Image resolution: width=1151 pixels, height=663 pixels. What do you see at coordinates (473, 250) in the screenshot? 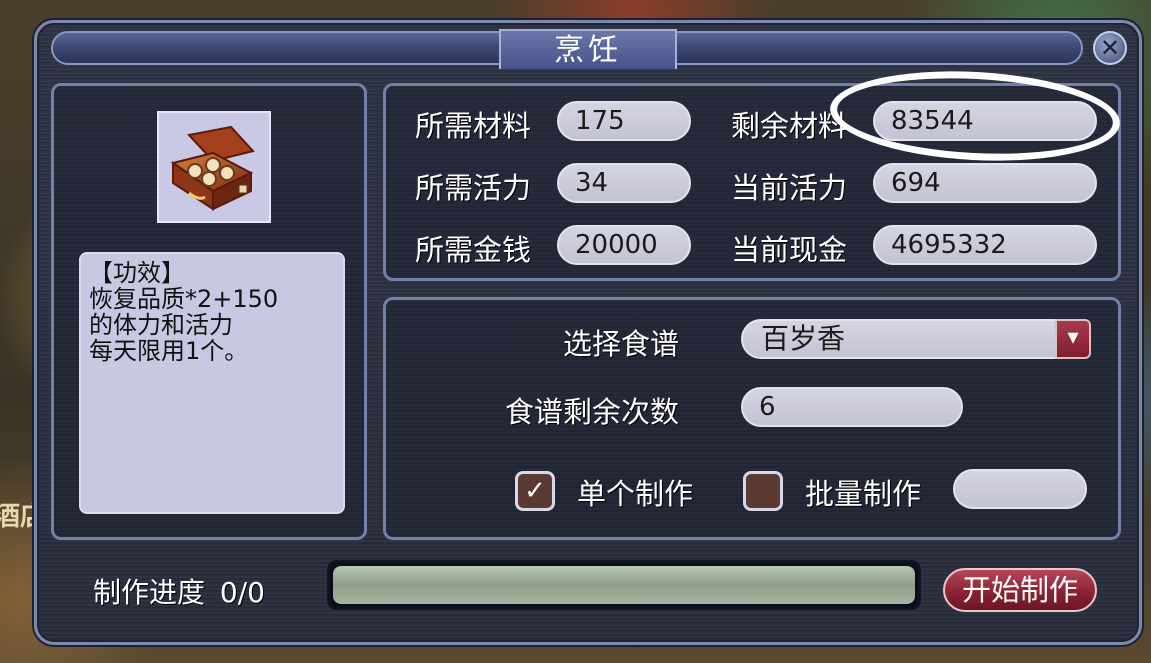
I see `required-money-label: 所需金钱` at bounding box center [473, 250].